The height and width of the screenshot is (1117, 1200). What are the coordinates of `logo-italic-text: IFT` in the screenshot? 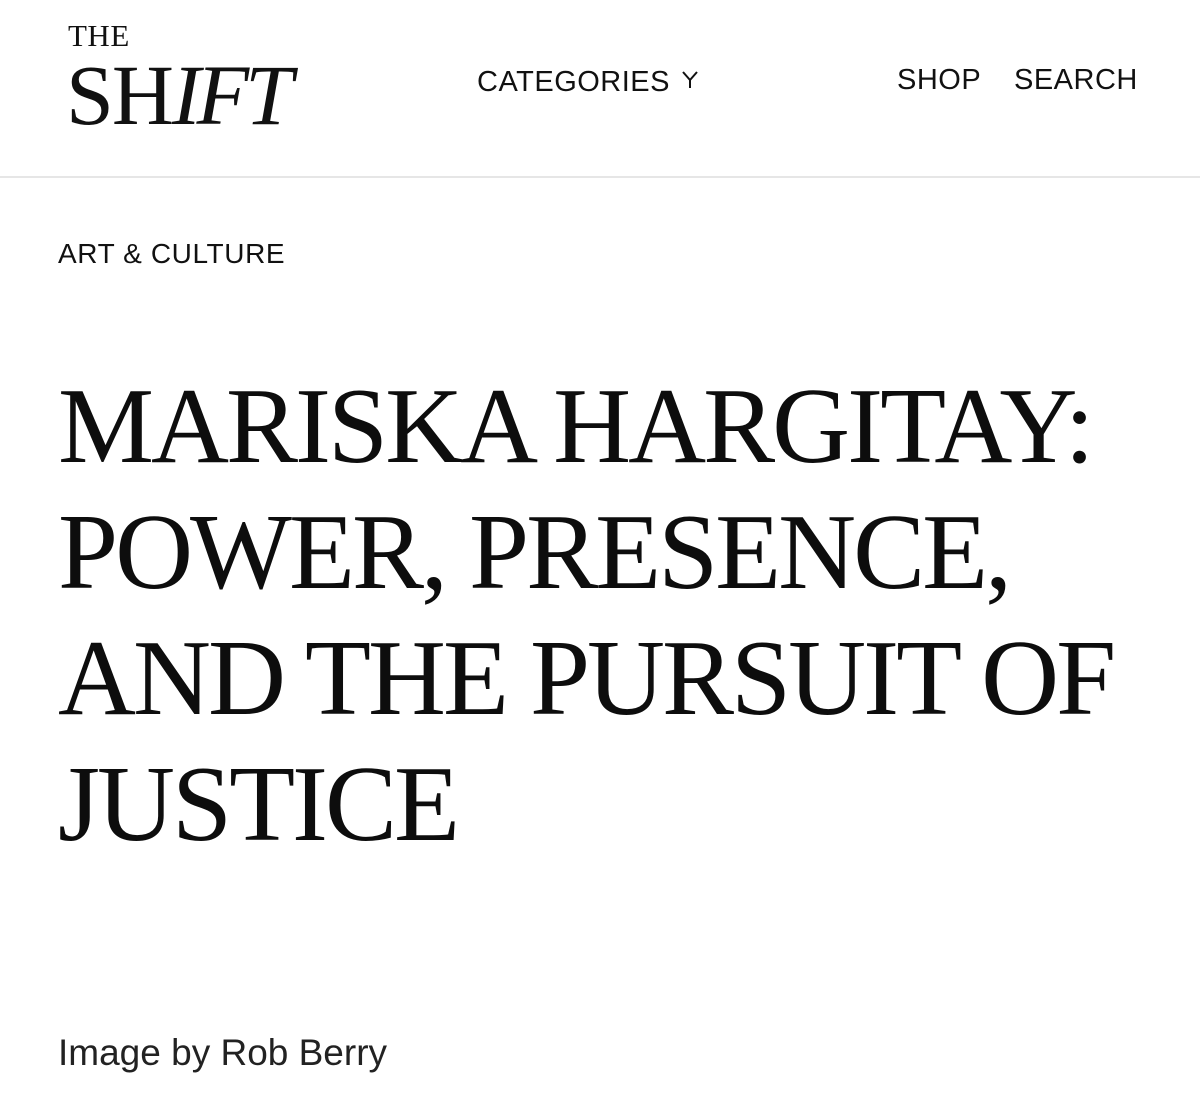 It's located at (232, 95).